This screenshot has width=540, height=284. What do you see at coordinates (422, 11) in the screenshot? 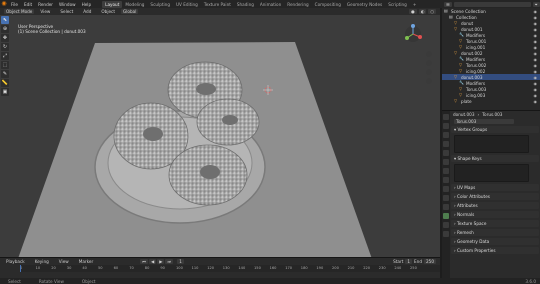
I see `material-shading-button: ◐` at bounding box center [422, 11].